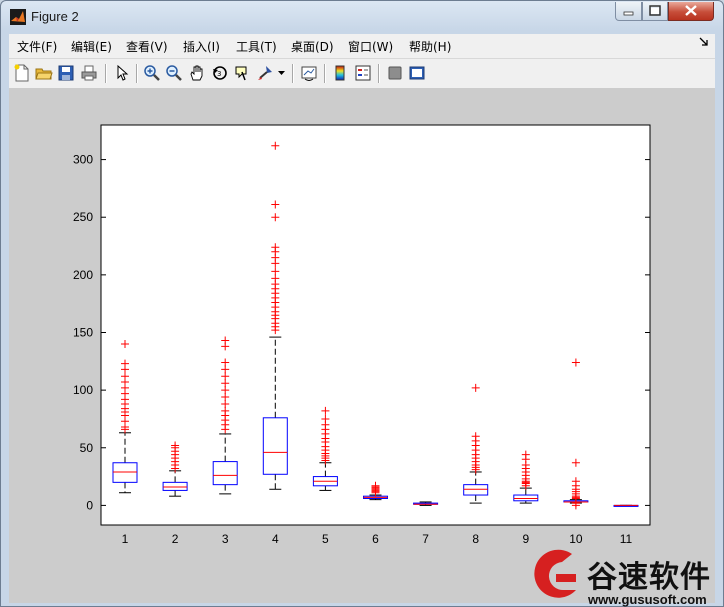 The image size is (724, 607). What do you see at coordinates (340, 73) in the screenshot?
I see `colorbar-icon` at bounding box center [340, 73].